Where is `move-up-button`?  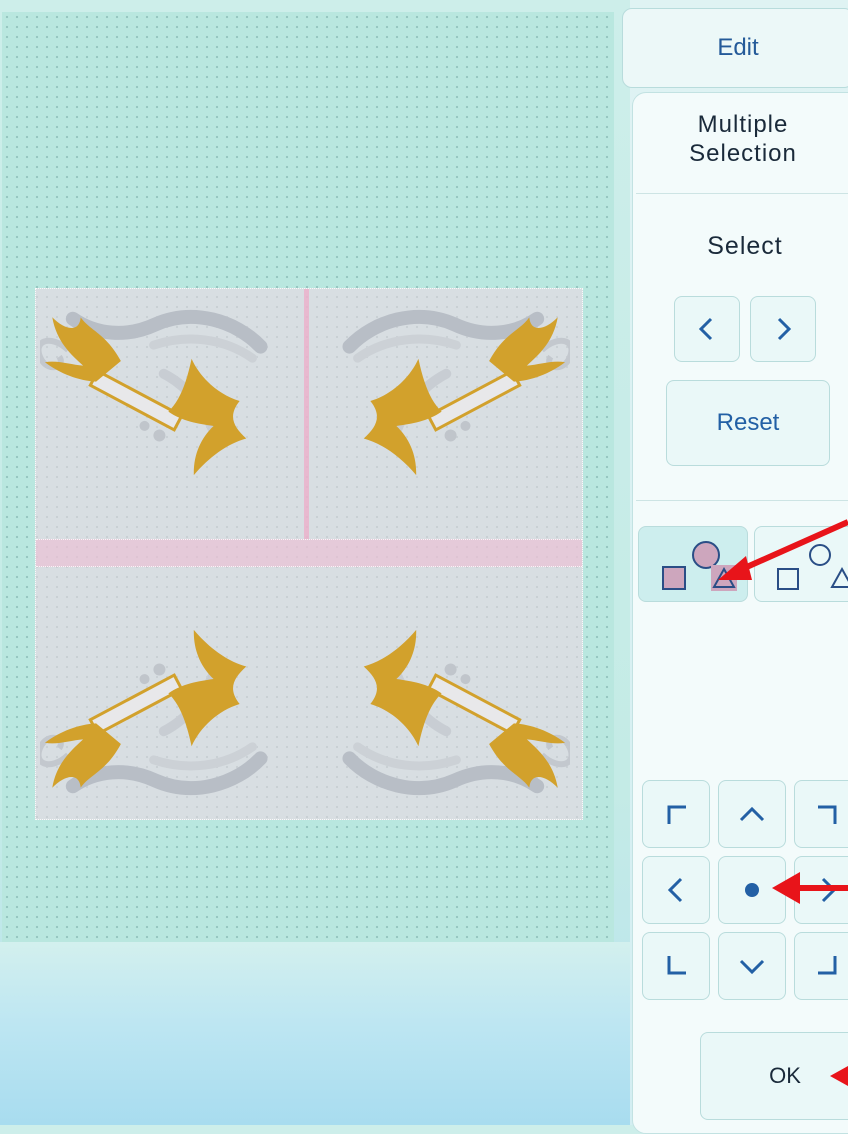 move-up-button is located at coordinates (752, 814).